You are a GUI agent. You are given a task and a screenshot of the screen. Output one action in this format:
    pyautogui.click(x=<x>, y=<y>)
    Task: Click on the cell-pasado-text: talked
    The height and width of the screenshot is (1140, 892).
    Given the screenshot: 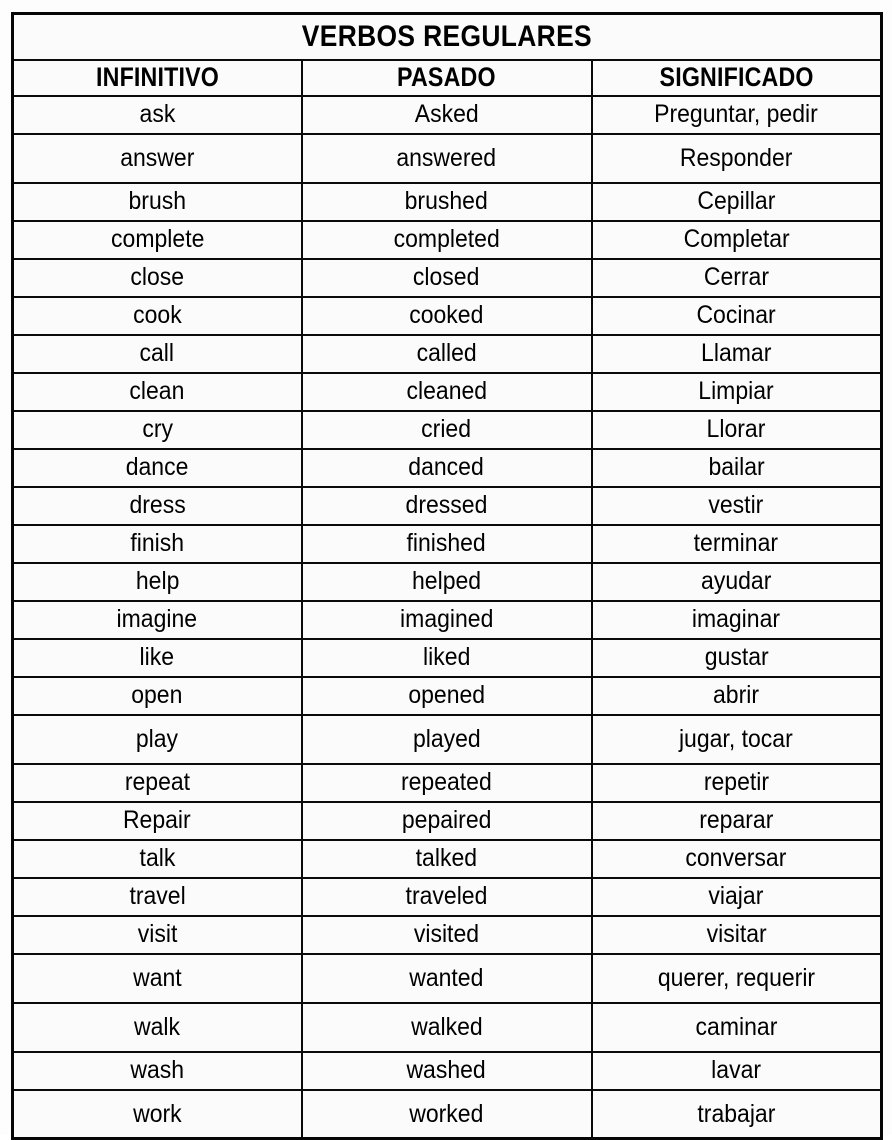 What is the action you would take?
    pyautogui.click(x=446, y=858)
    